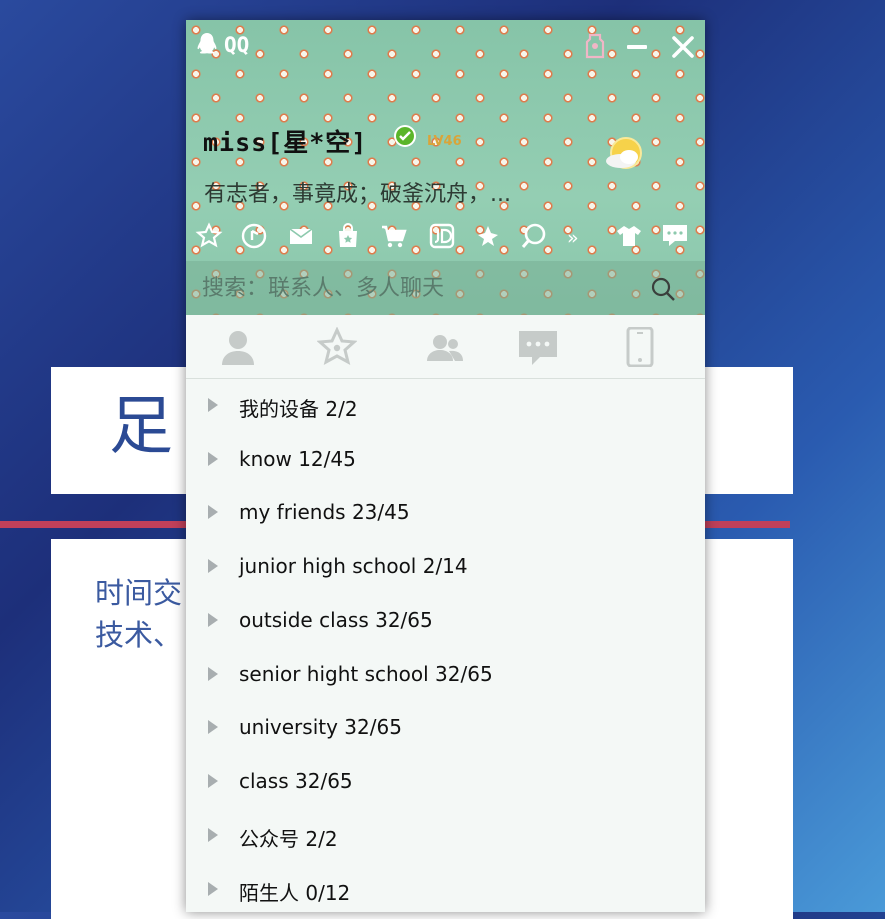  What do you see at coordinates (663, 289) in the screenshot?
I see `search-icon` at bounding box center [663, 289].